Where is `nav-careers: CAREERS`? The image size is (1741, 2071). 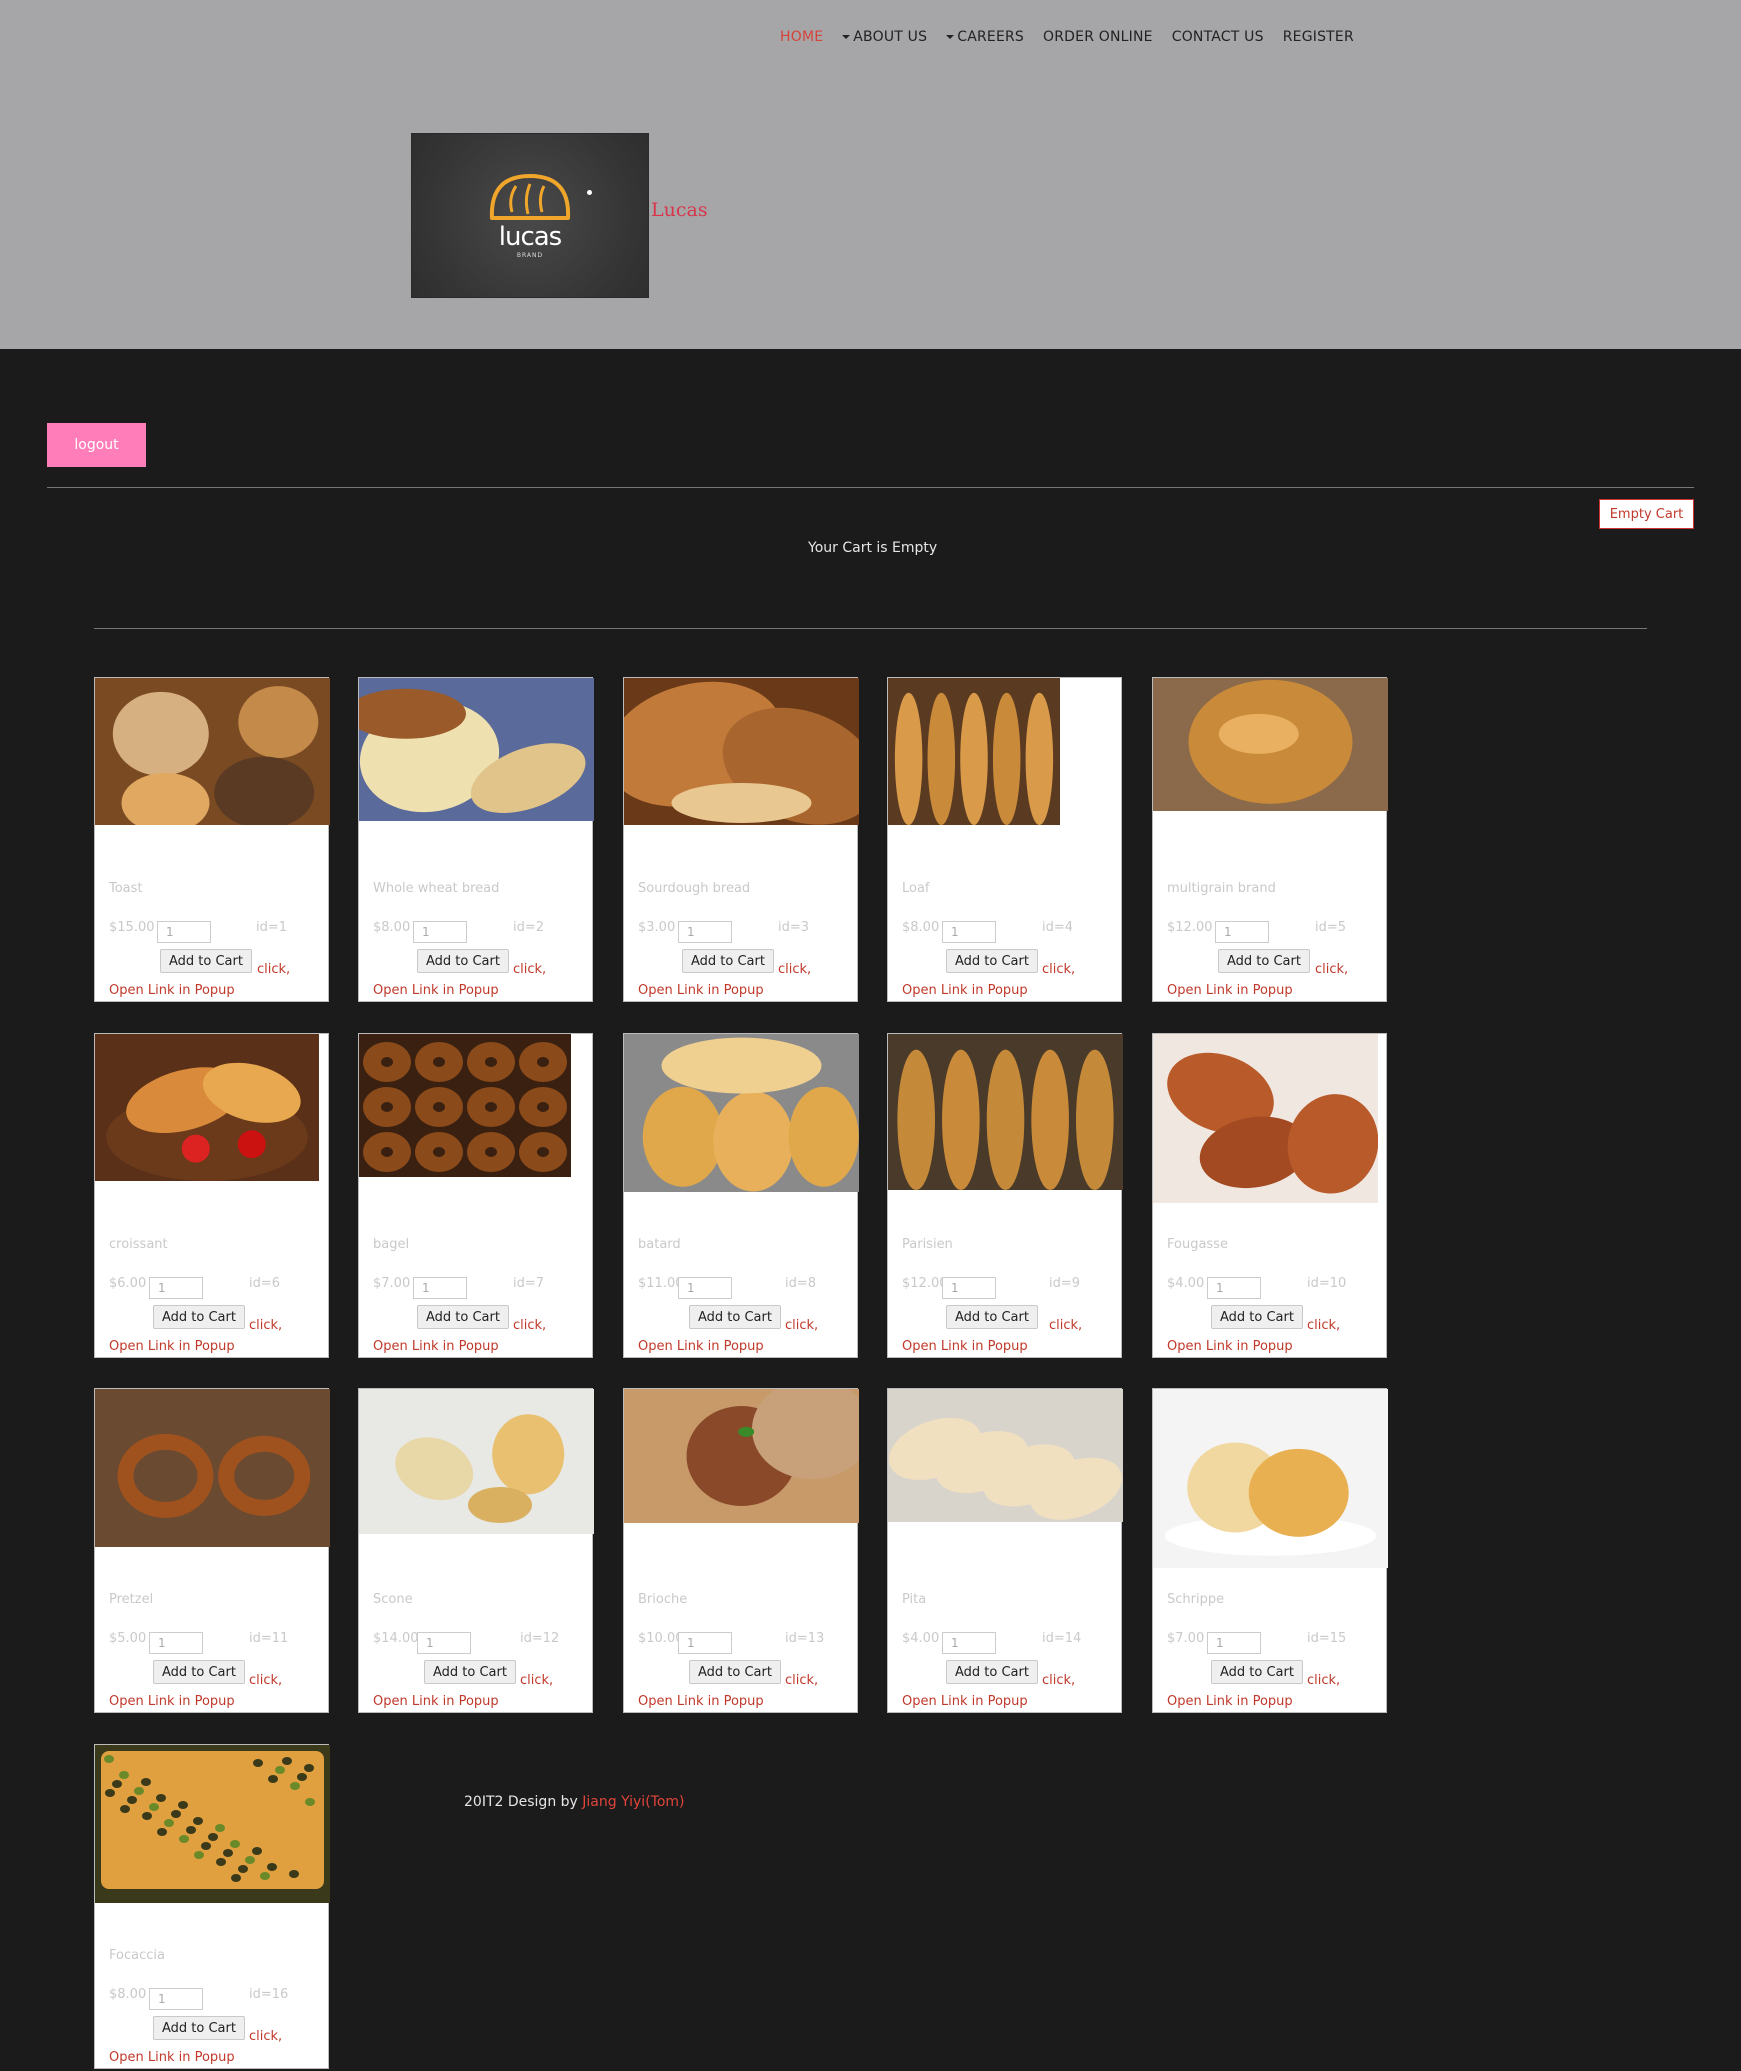
nav-careers: CAREERS is located at coordinates (985, 40).